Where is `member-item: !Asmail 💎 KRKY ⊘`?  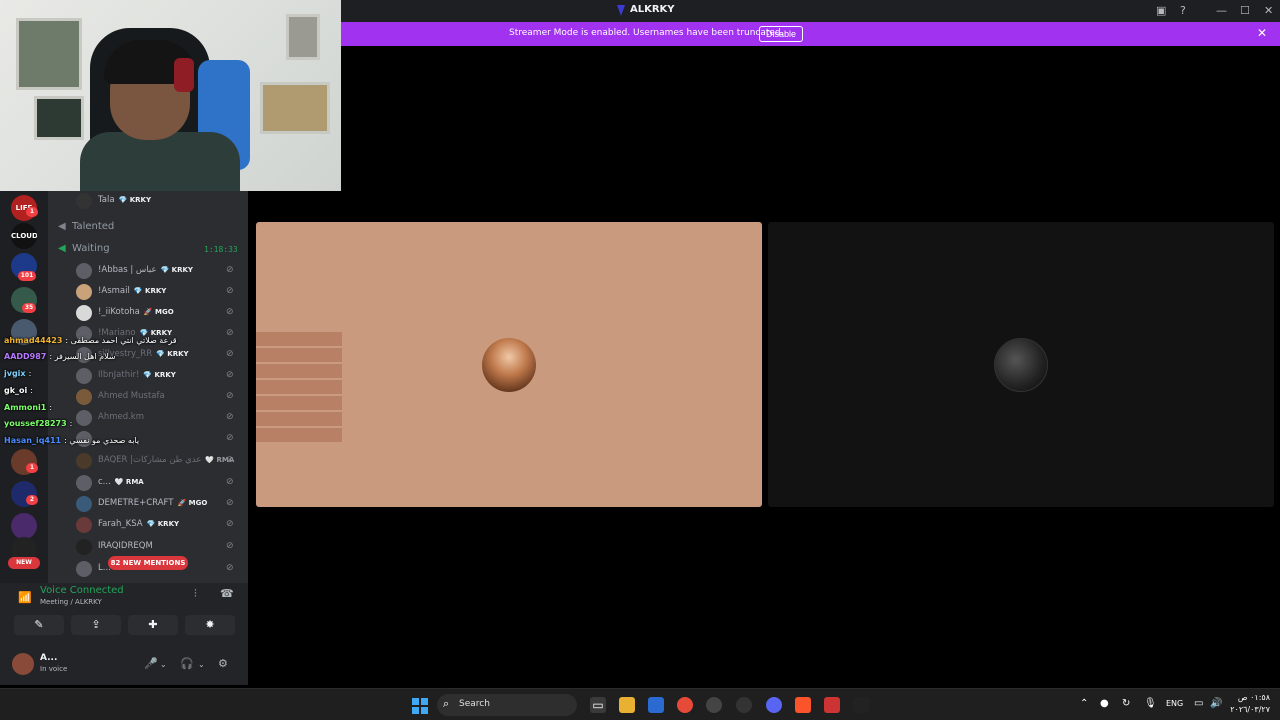 member-item: !Asmail 💎 KRKY ⊘ is located at coordinates (161, 292).